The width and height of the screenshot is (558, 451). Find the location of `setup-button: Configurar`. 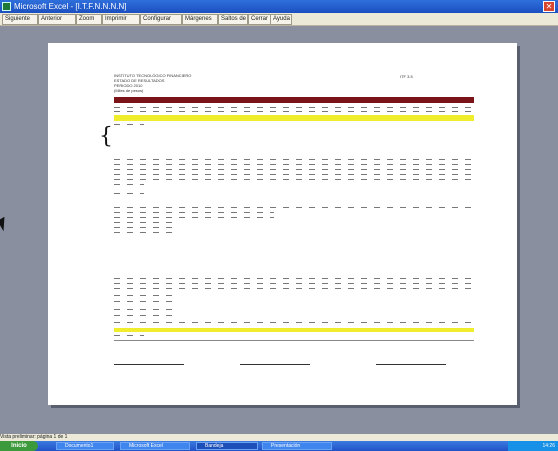

setup-button: Configurar is located at coordinates (161, 19).